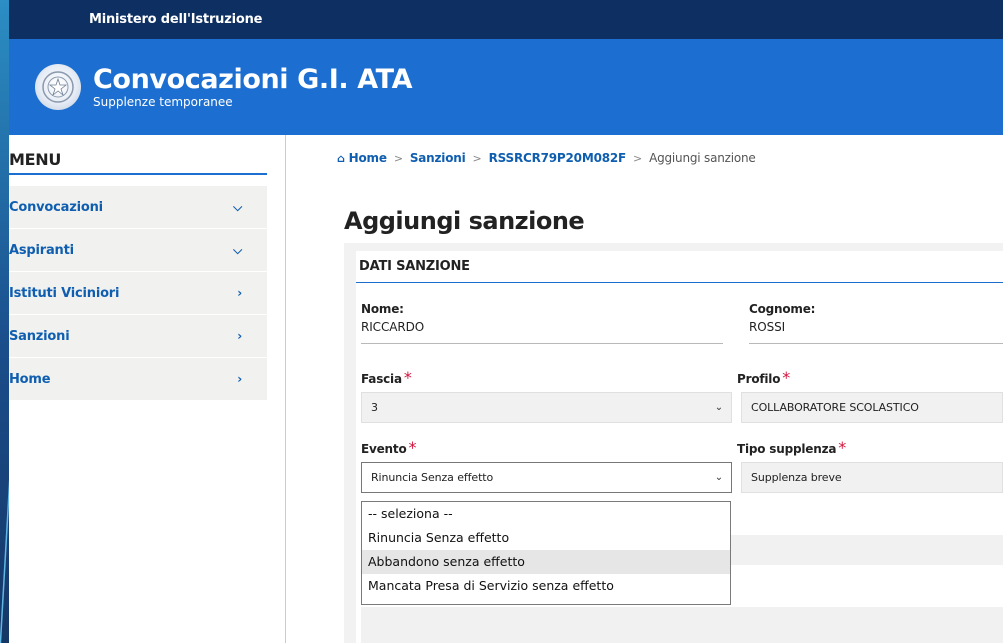 This screenshot has height=643, width=1003. Describe the element at coordinates (253, 80) in the screenshot. I see `app-title: Convocazioni G.I. ATA` at that location.